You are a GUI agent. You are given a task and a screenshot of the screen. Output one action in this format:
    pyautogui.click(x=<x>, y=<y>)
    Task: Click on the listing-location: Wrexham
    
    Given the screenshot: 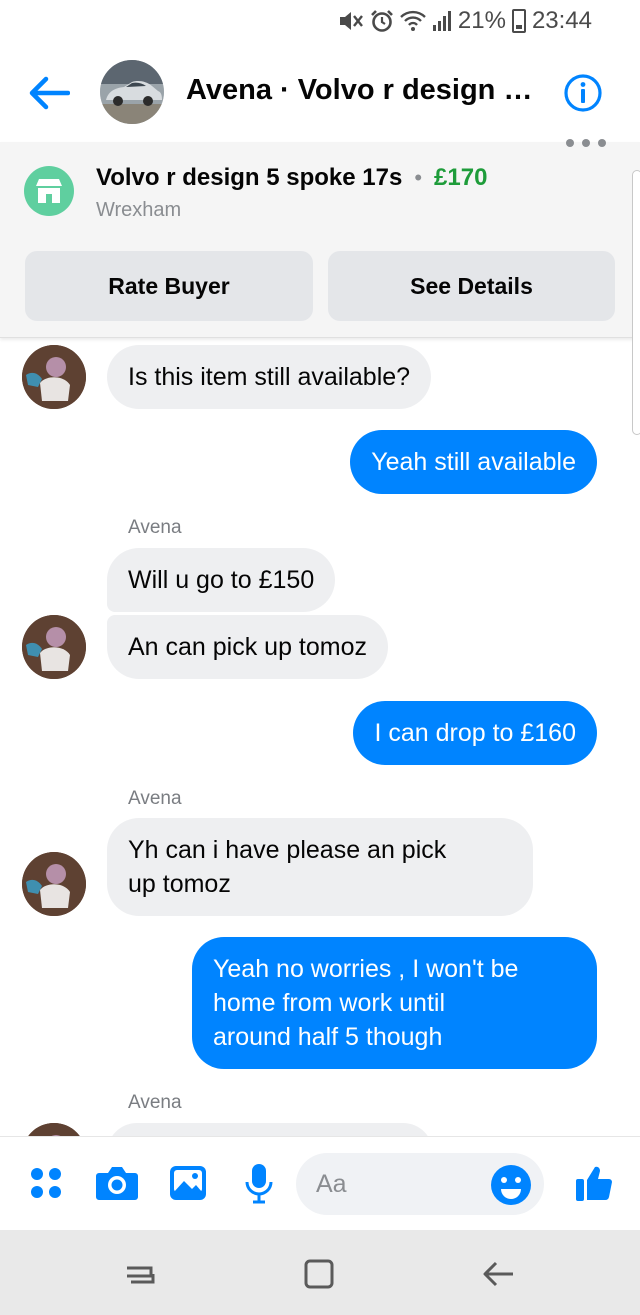 What is the action you would take?
    pyautogui.click(x=139, y=210)
    